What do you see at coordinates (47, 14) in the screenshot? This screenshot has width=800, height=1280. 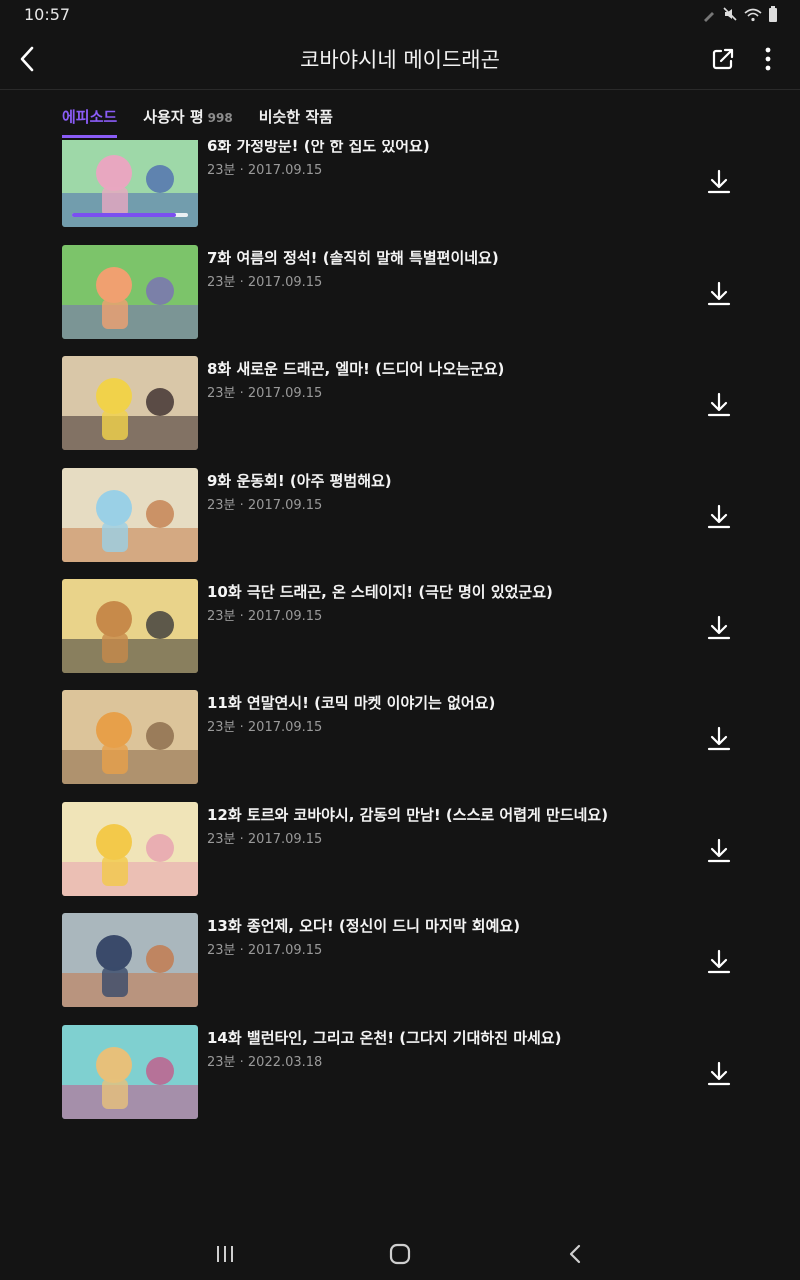 I see `status-time: 10:57` at bounding box center [47, 14].